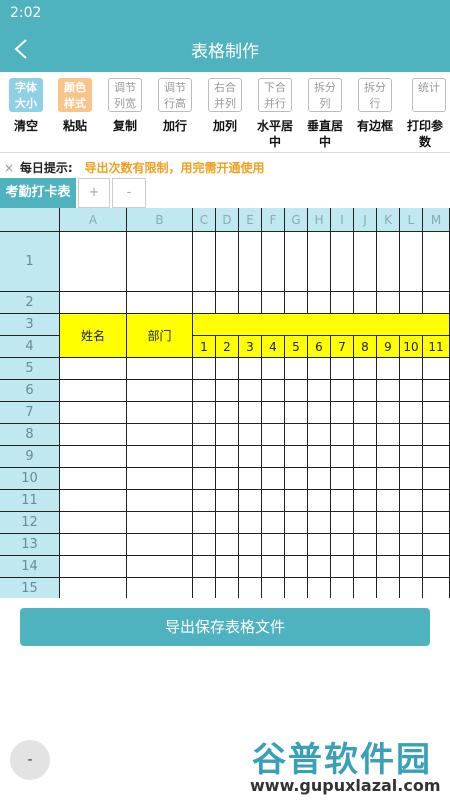 This screenshot has height=800, width=450. I want to click on tool-text-5: 水平居中, so click(275, 134).